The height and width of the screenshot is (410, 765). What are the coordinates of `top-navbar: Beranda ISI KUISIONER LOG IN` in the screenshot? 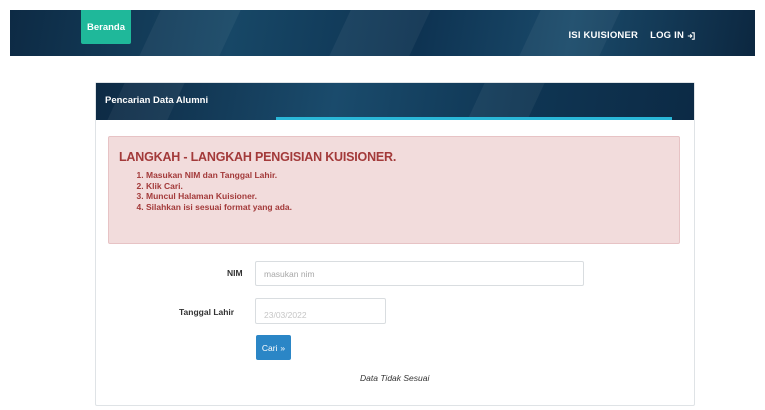 It's located at (382, 33).